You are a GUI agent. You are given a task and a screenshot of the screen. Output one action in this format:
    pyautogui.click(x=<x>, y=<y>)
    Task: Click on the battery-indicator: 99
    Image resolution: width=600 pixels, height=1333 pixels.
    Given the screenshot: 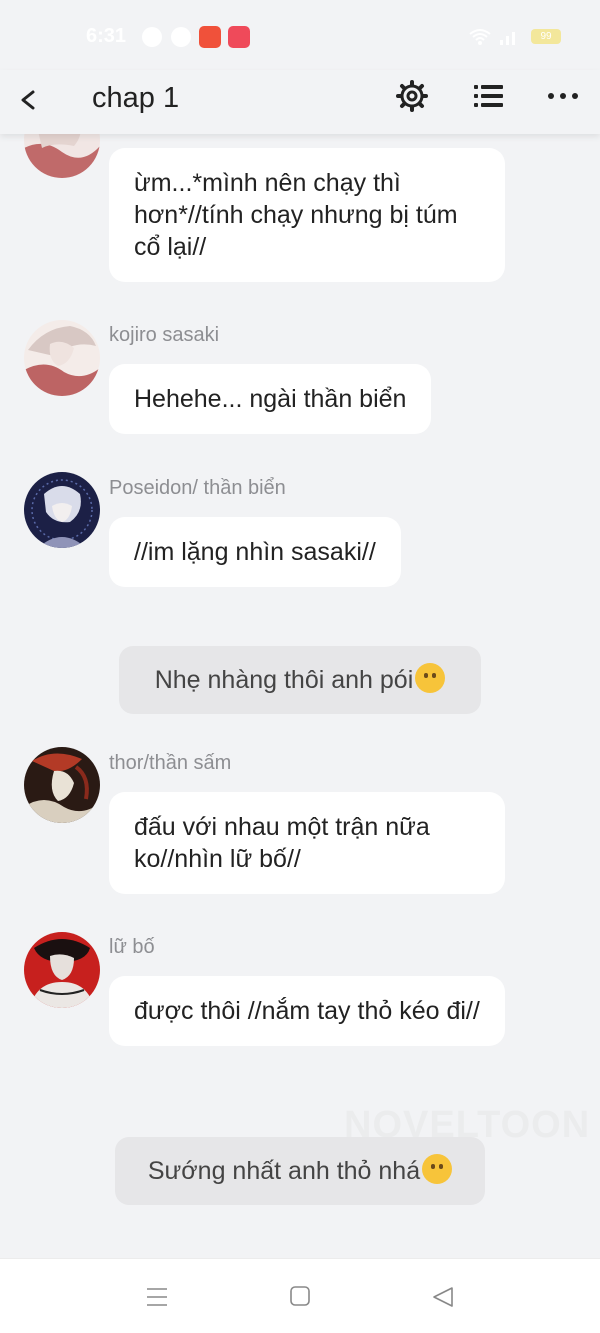 What is the action you would take?
    pyautogui.click(x=546, y=36)
    